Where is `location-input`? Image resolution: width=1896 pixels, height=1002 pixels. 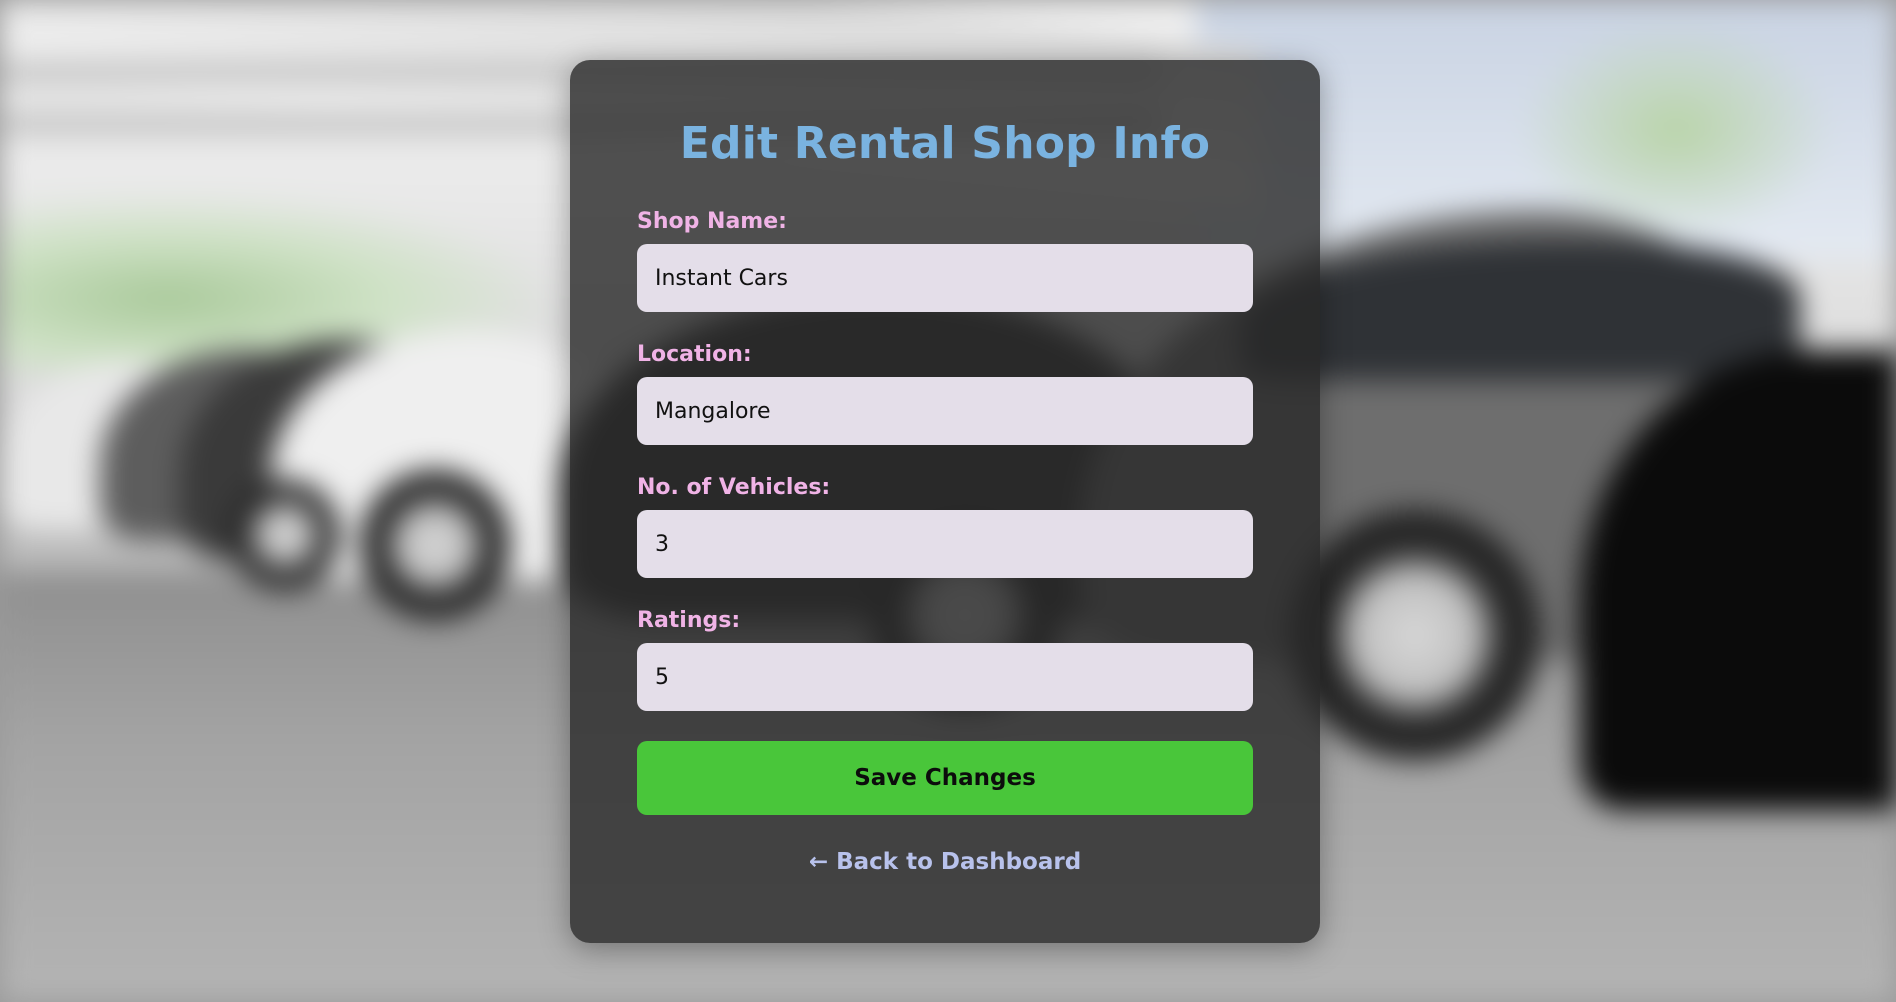 location-input is located at coordinates (945, 411).